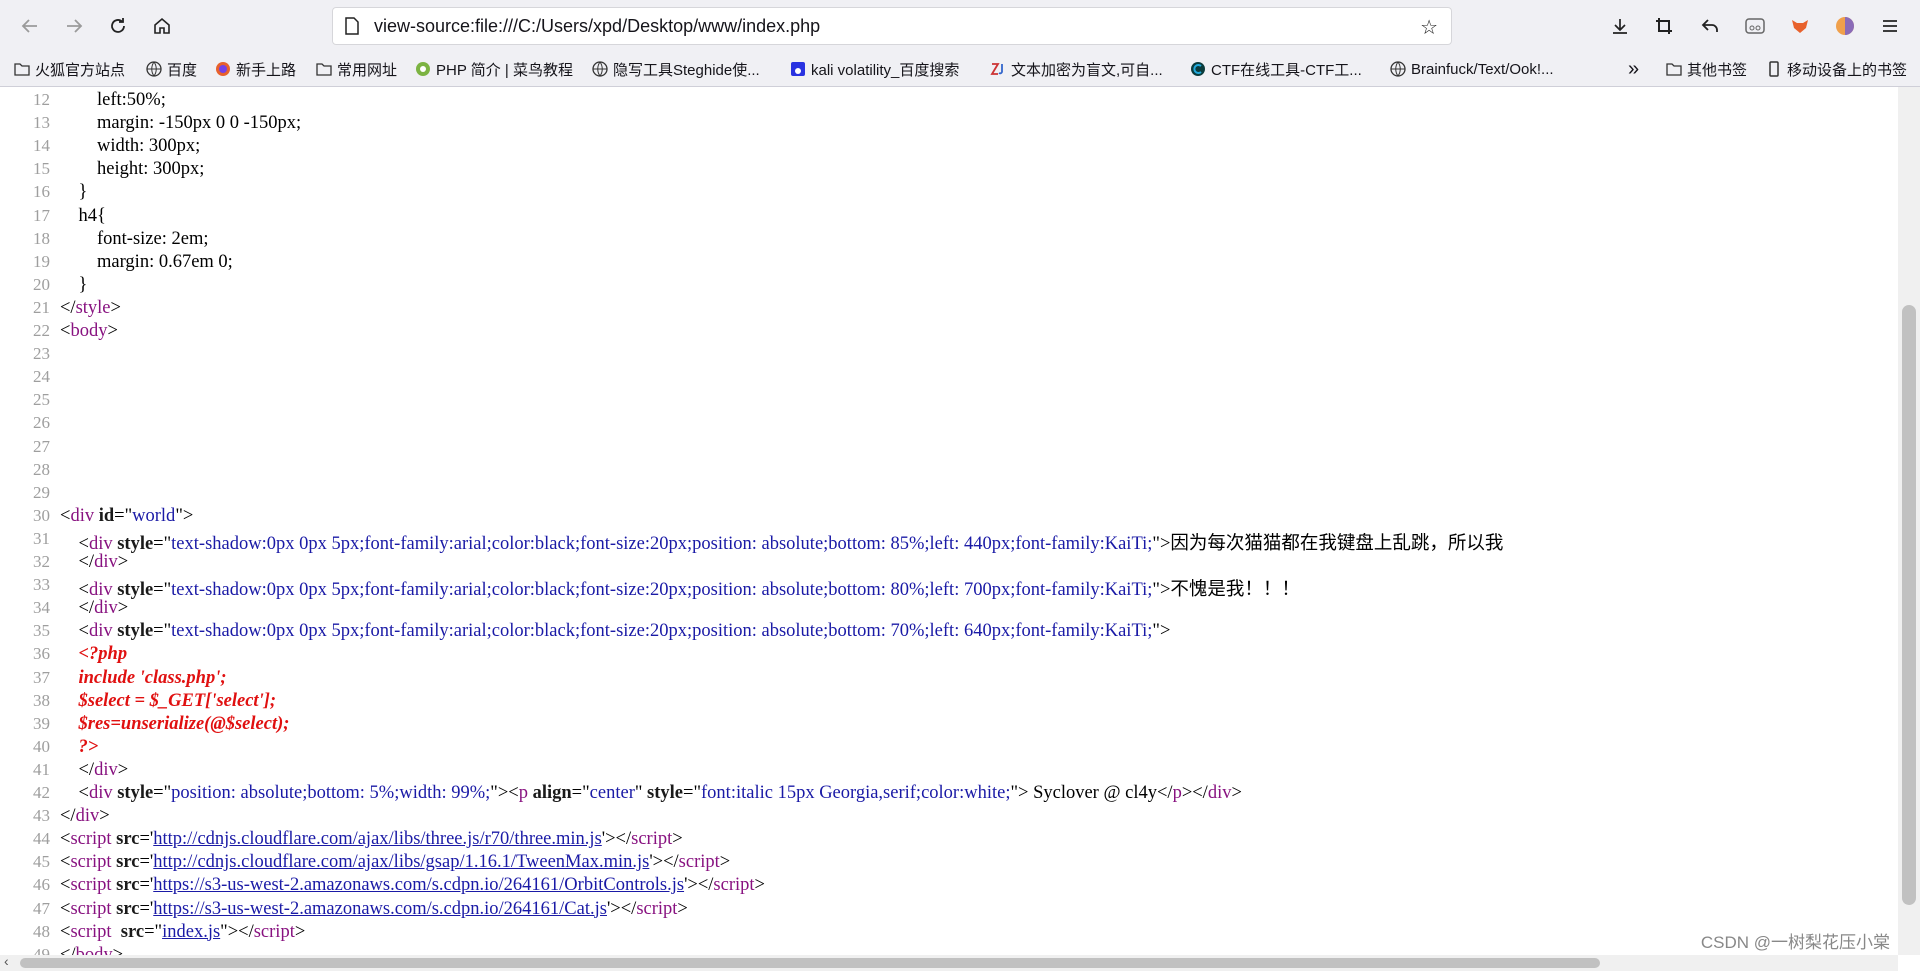 Image resolution: width=1920 pixels, height=971 pixels. What do you see at coordinates (41, 677) in the screenshot?
I see `line-number: 37` at bounding box center [41, 677].